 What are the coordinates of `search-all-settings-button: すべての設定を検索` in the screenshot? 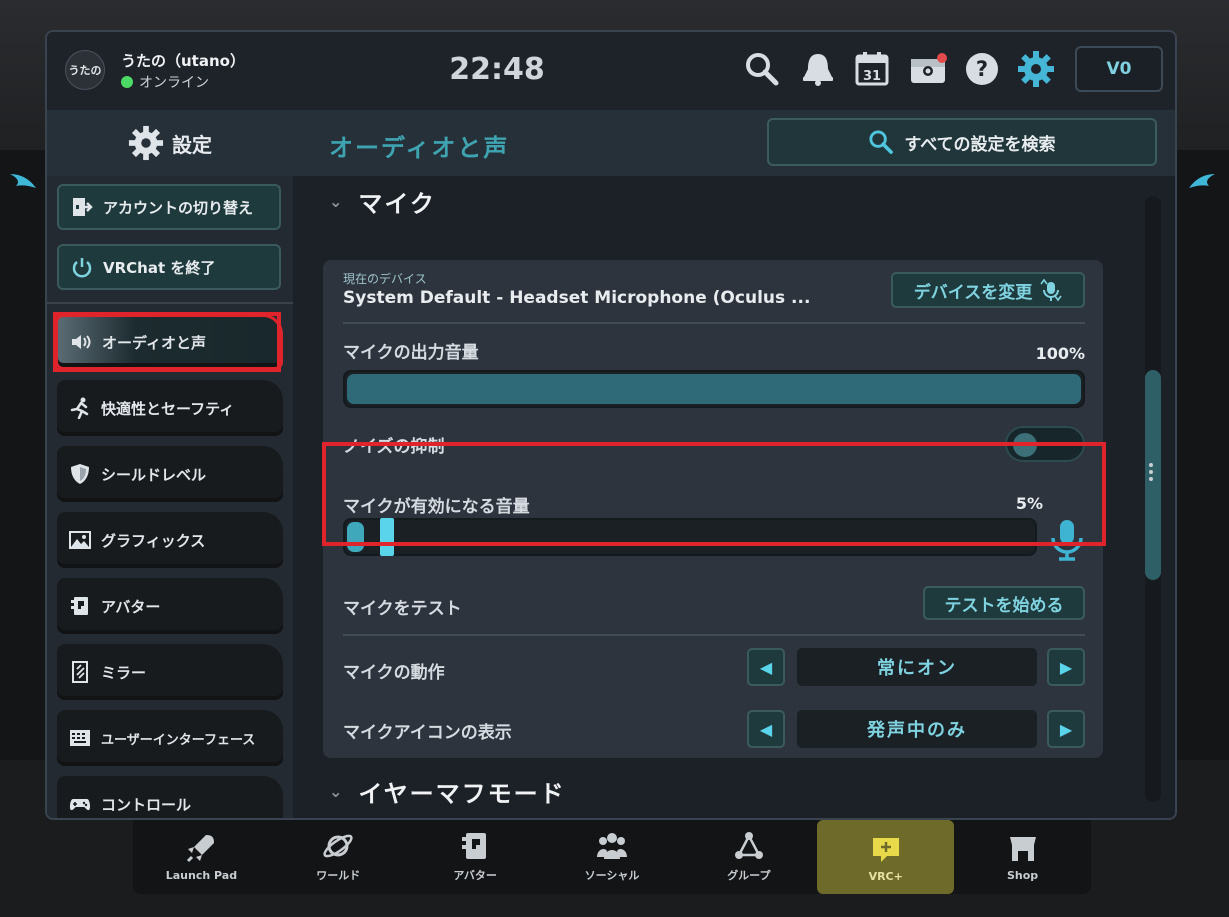 It's located at (962, 142).